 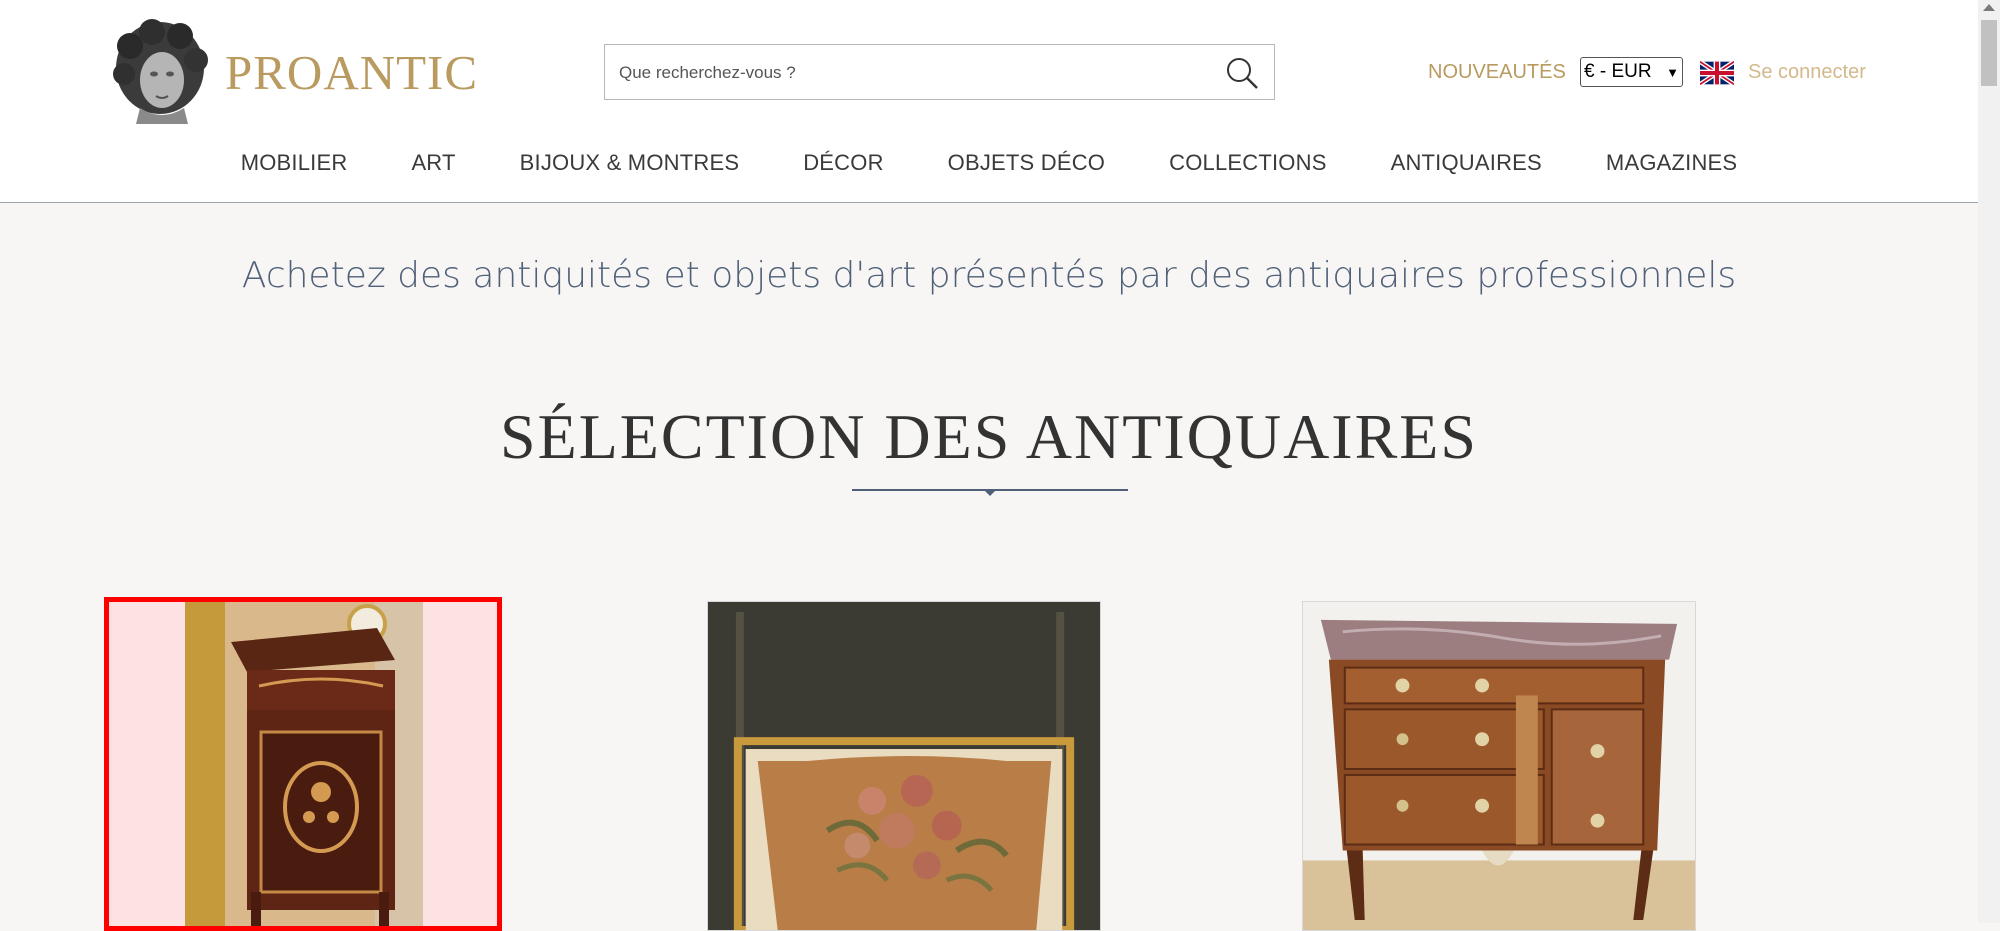 I want to click on tapestry-image, so click(x=904, y=766).